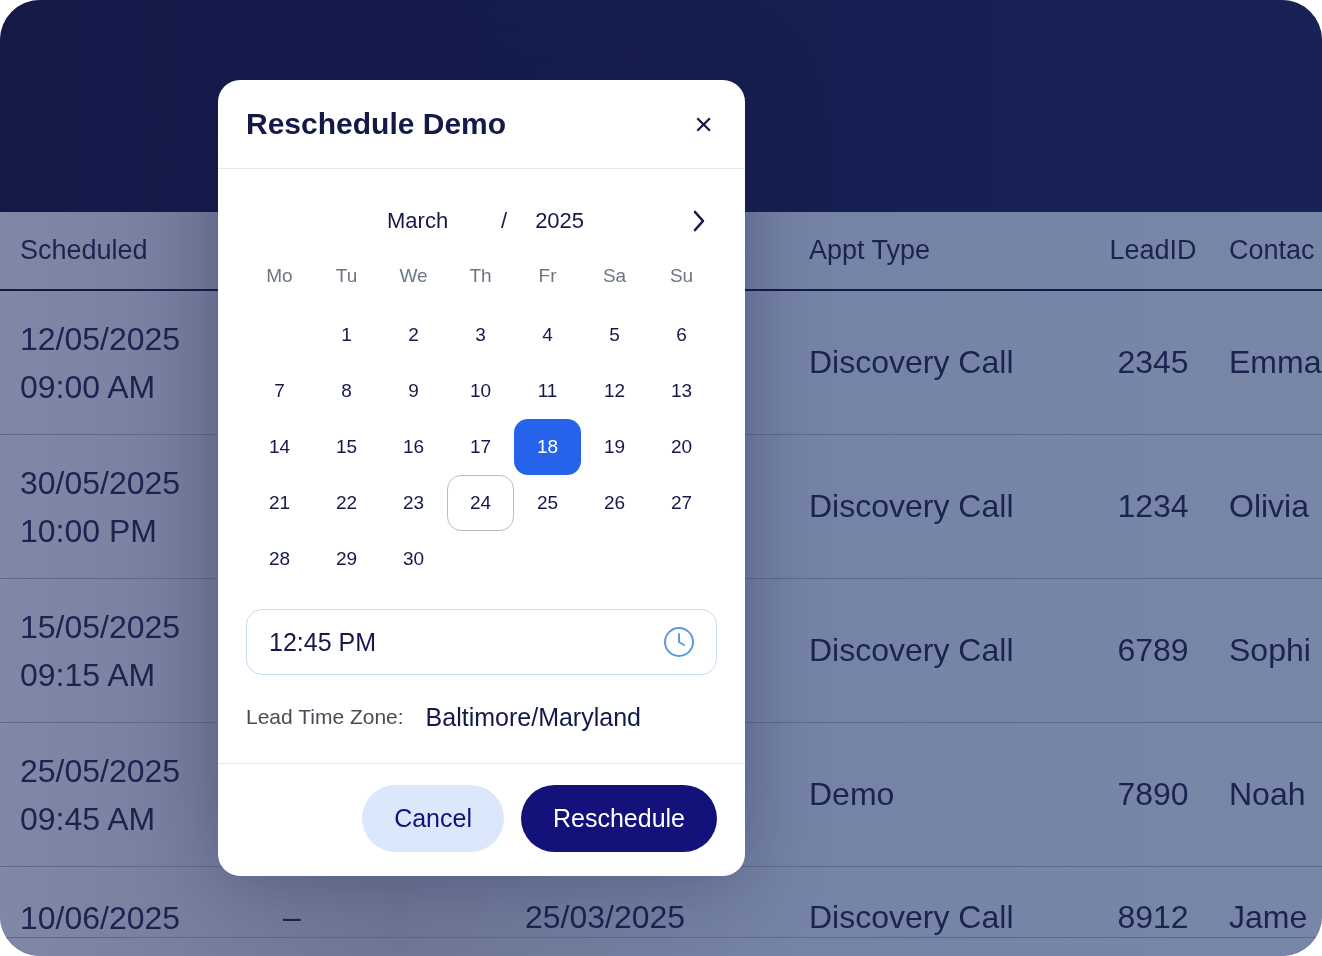 The image size is (1322, 956). Describe the element at coordinates (346, 559) in the screenshot. I see `calendar-day: 29` at that location.